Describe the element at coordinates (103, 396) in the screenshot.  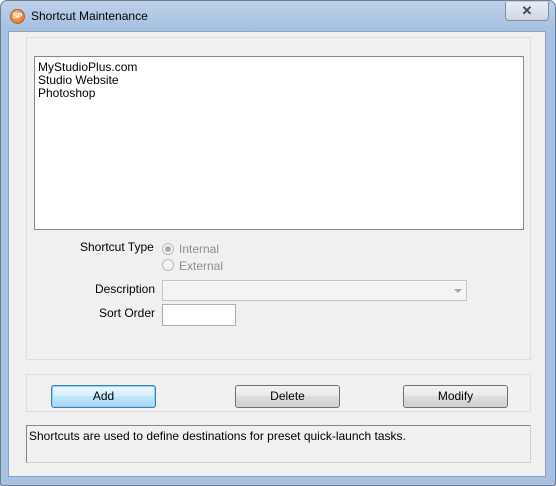
I see `add-button: Add` at that location.